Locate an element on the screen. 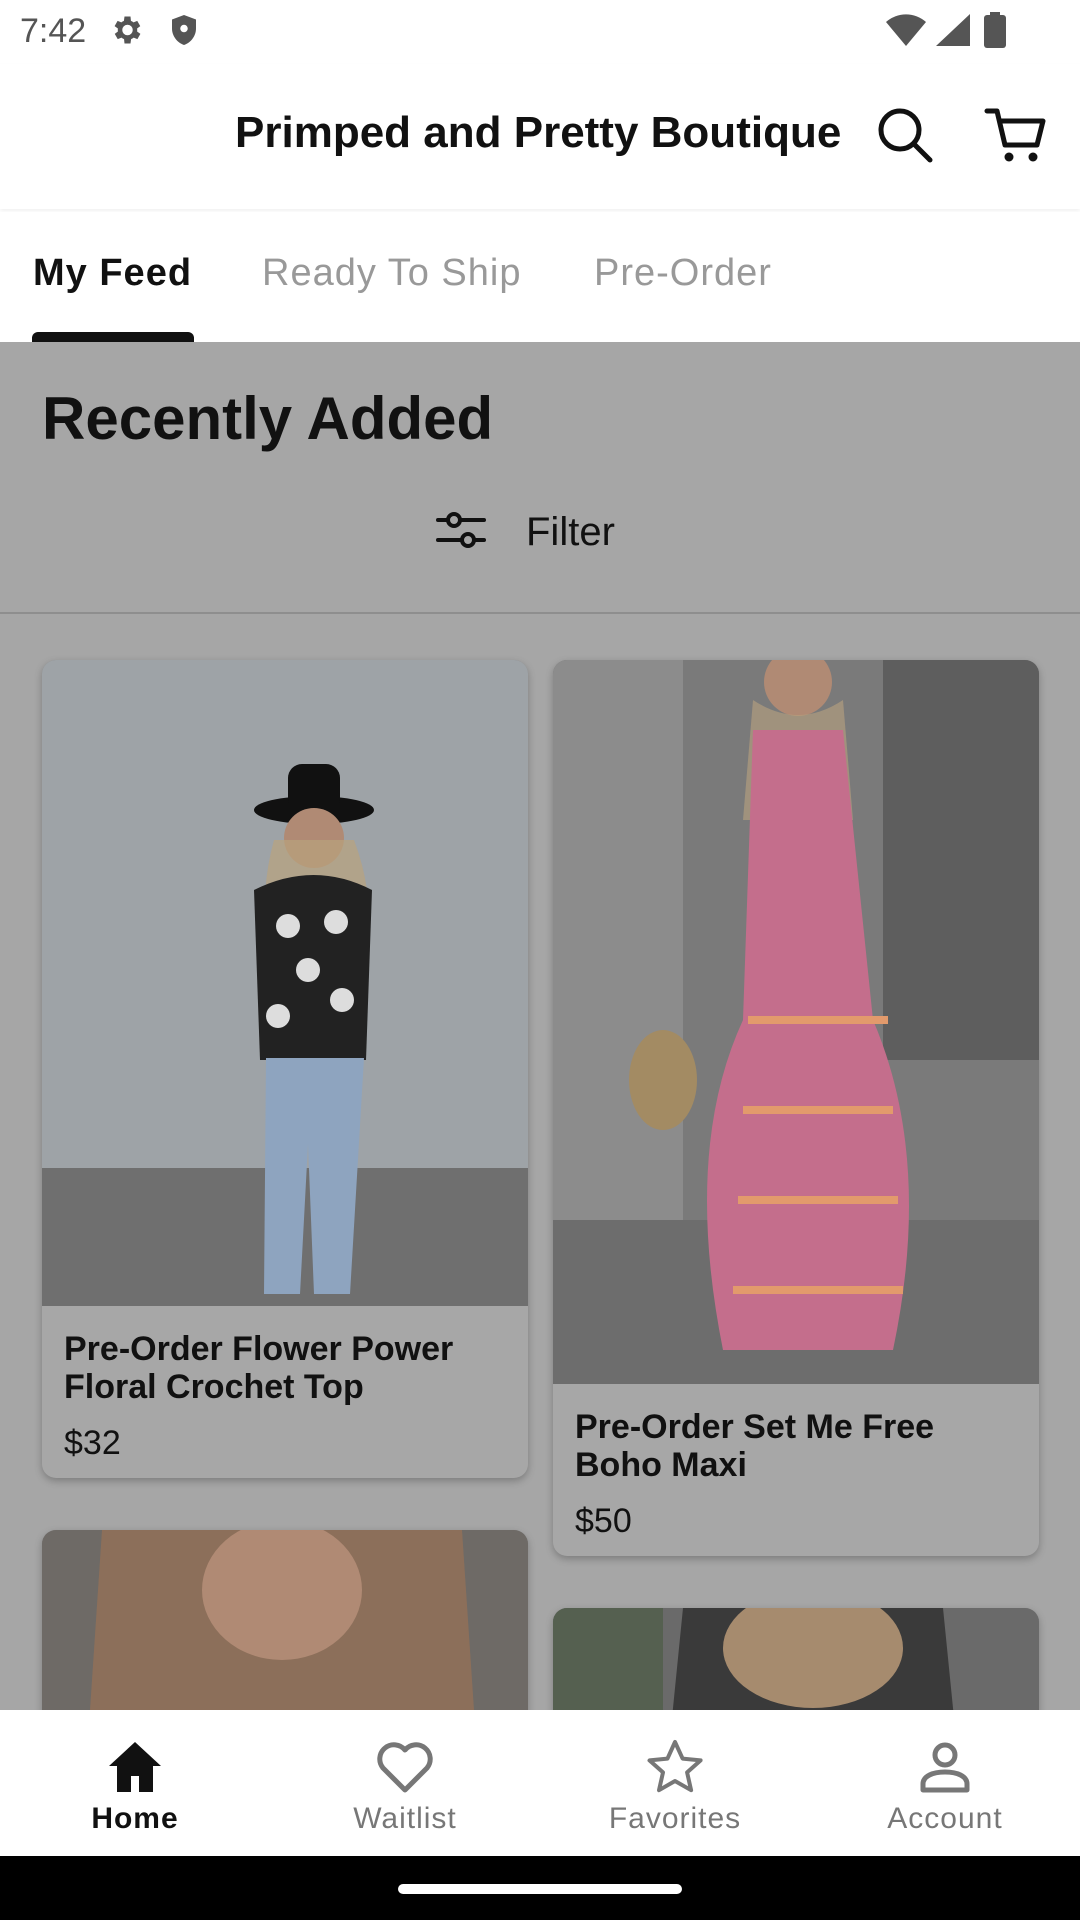 The image size is (1080, 1920). system-gesture-bar is located at coordinates (540, 1888).